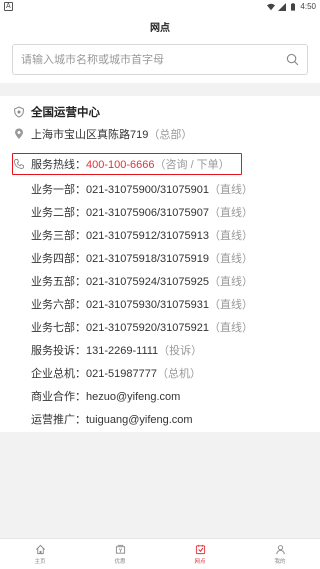  I want to click on status-time: 4:50, so click(308, 6).